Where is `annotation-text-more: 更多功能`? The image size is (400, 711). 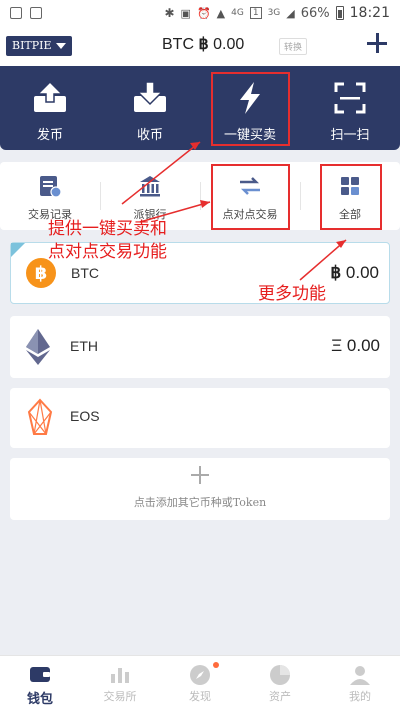
annotation-text-more: 更多功能 is located at coordinates (292, 294).